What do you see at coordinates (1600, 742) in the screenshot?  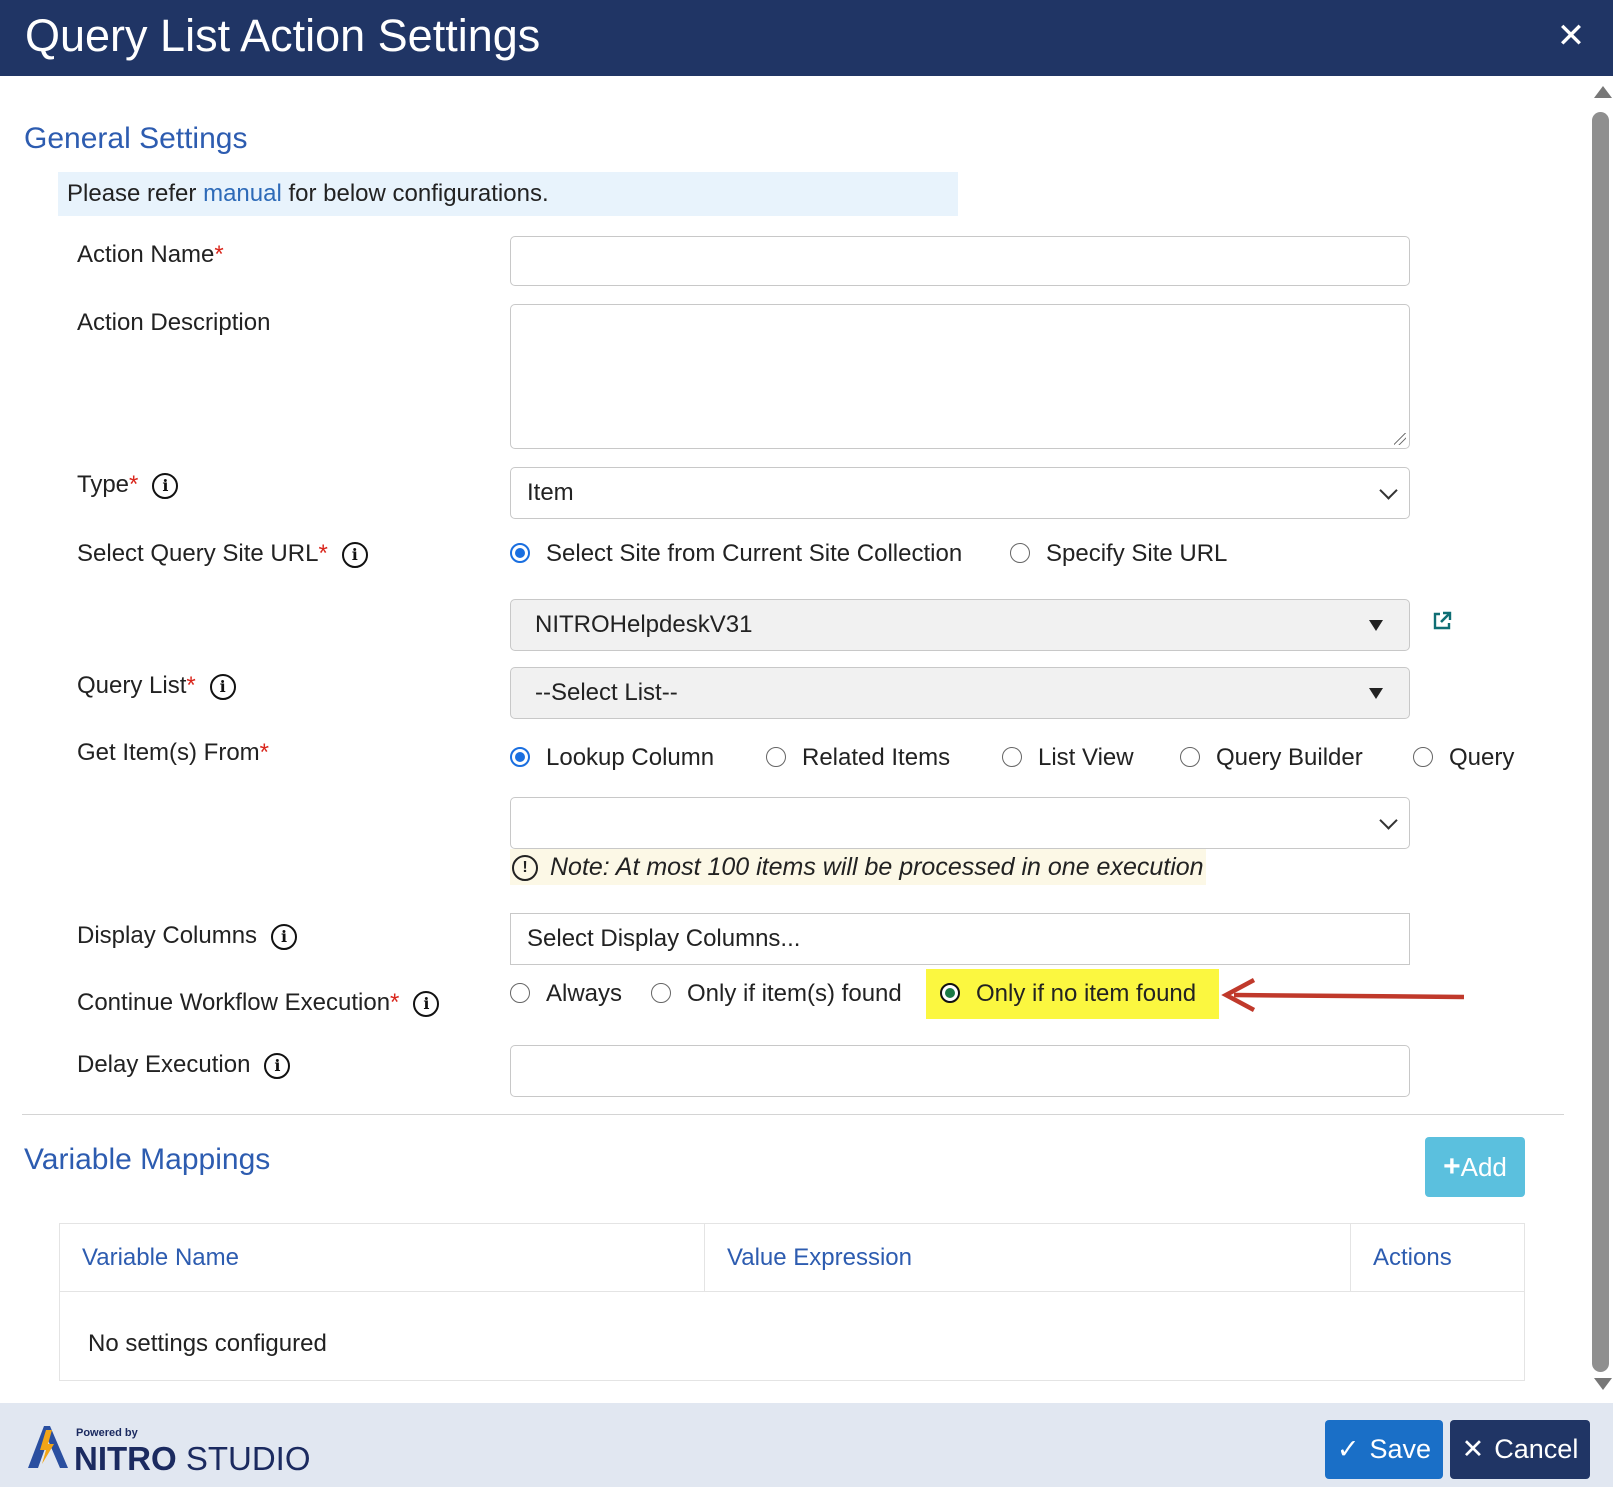 I see `scrollbar-thumb` at bounding box center [1600, 742].